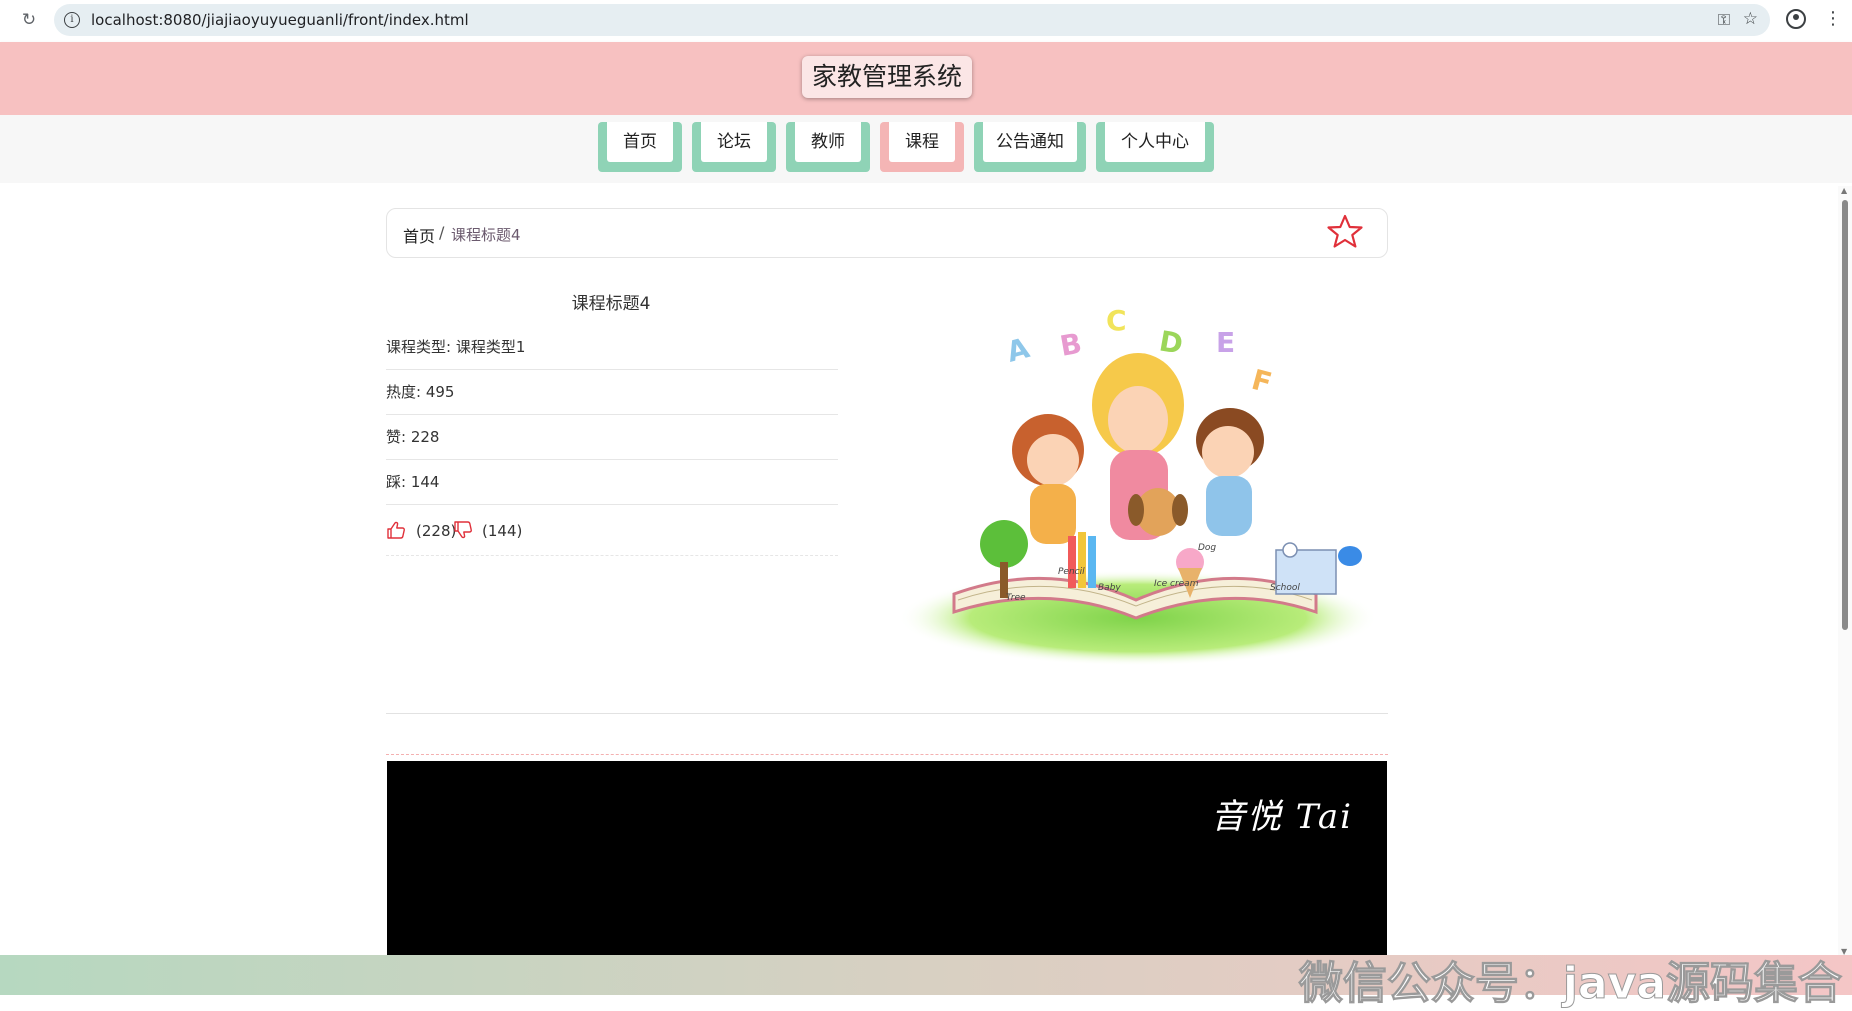 Image resolution: width=1852 pixels, height=1011 pixels. What do you see at coordinates (926, 982) in the screenshot?
I see `footer-strip: 微信公众号：java源码集合` at bounding box center [926, 982].